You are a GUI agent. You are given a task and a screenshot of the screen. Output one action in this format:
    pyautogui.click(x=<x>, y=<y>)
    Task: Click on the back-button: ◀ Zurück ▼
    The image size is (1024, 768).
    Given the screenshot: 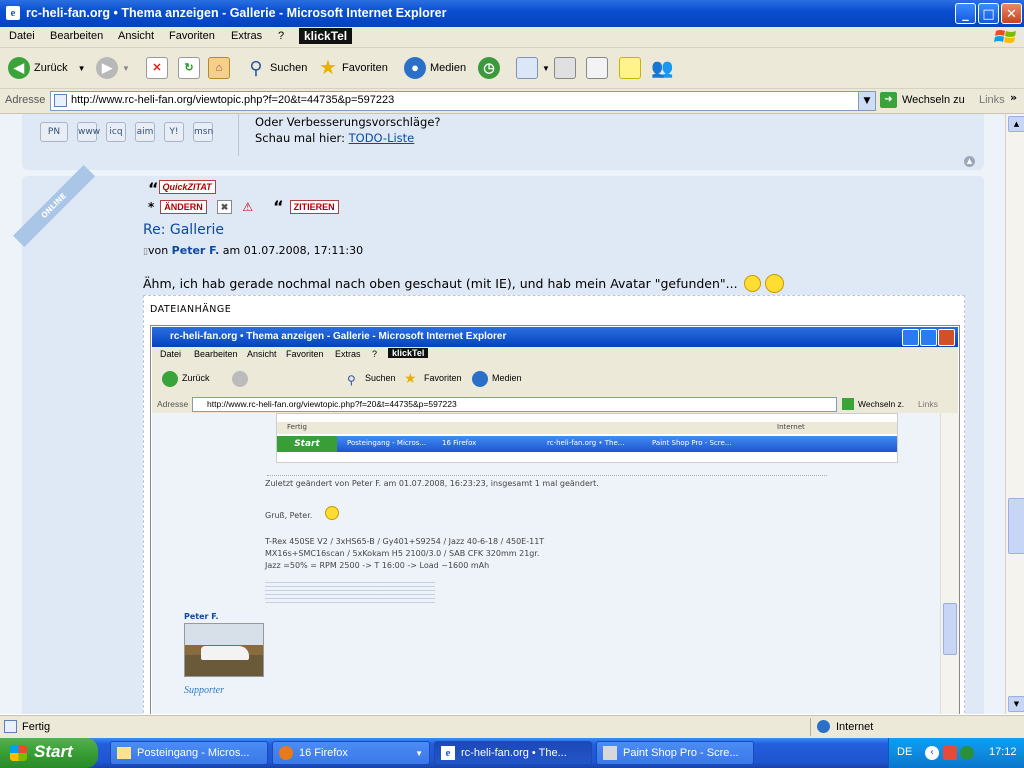 What is the action you would take?
    pyautogui.click(x=47, y=68)
    